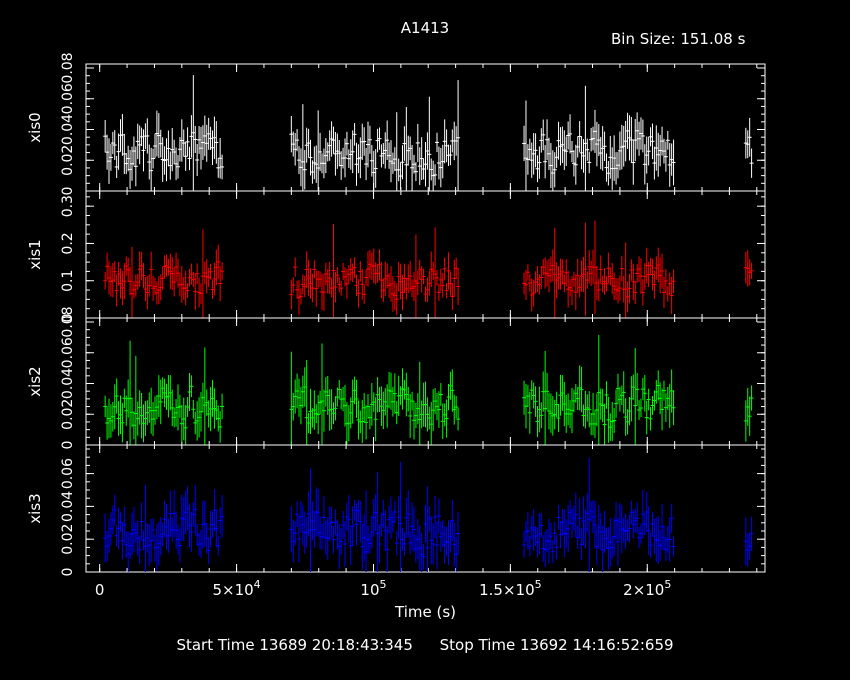 Image resolution: width=850 pixels, height=680 pixels. I want to click on y-tick-label-xis0: 0.08, so click(68, 67).